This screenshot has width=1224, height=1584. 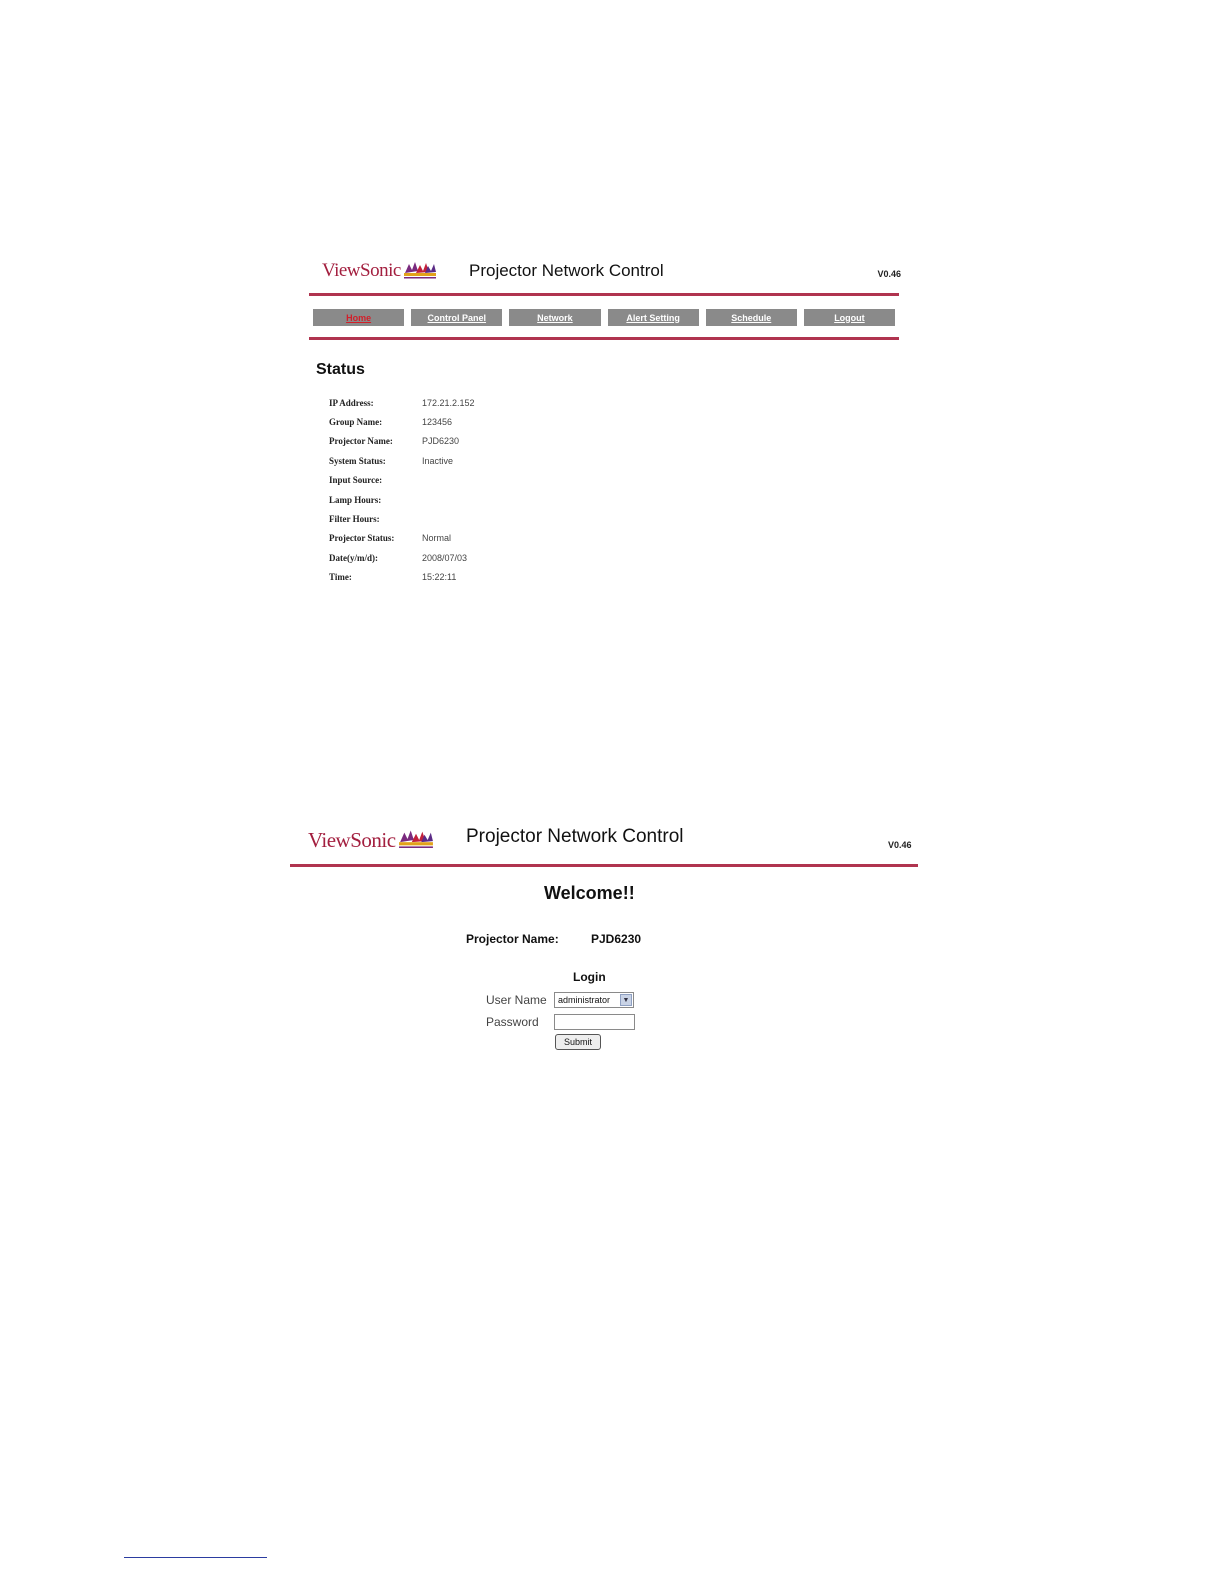 I want to click on footnote-divider, so click(x=195, y=1557).